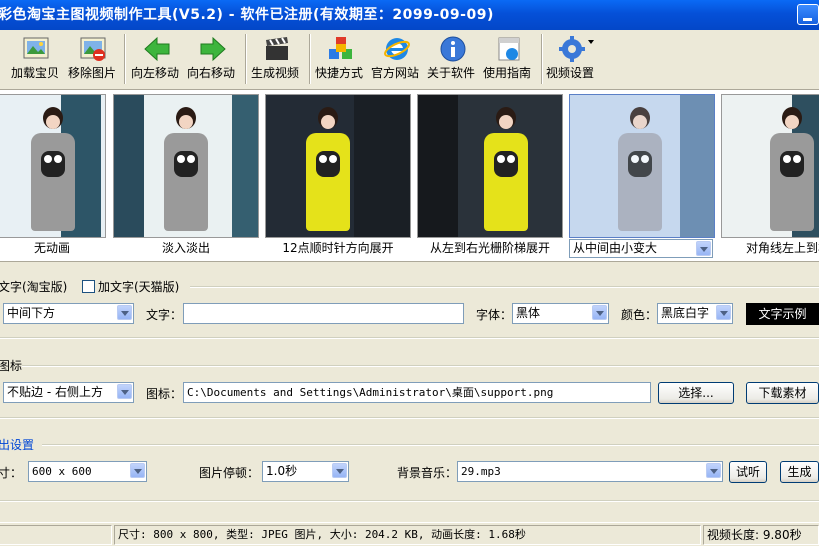 The height and width of the screenshot is (546, 819). What do you see at coordinates (87, 471) in the screenshot?
I see `size-select: 600 x 600` at bounding box center [87, 471].